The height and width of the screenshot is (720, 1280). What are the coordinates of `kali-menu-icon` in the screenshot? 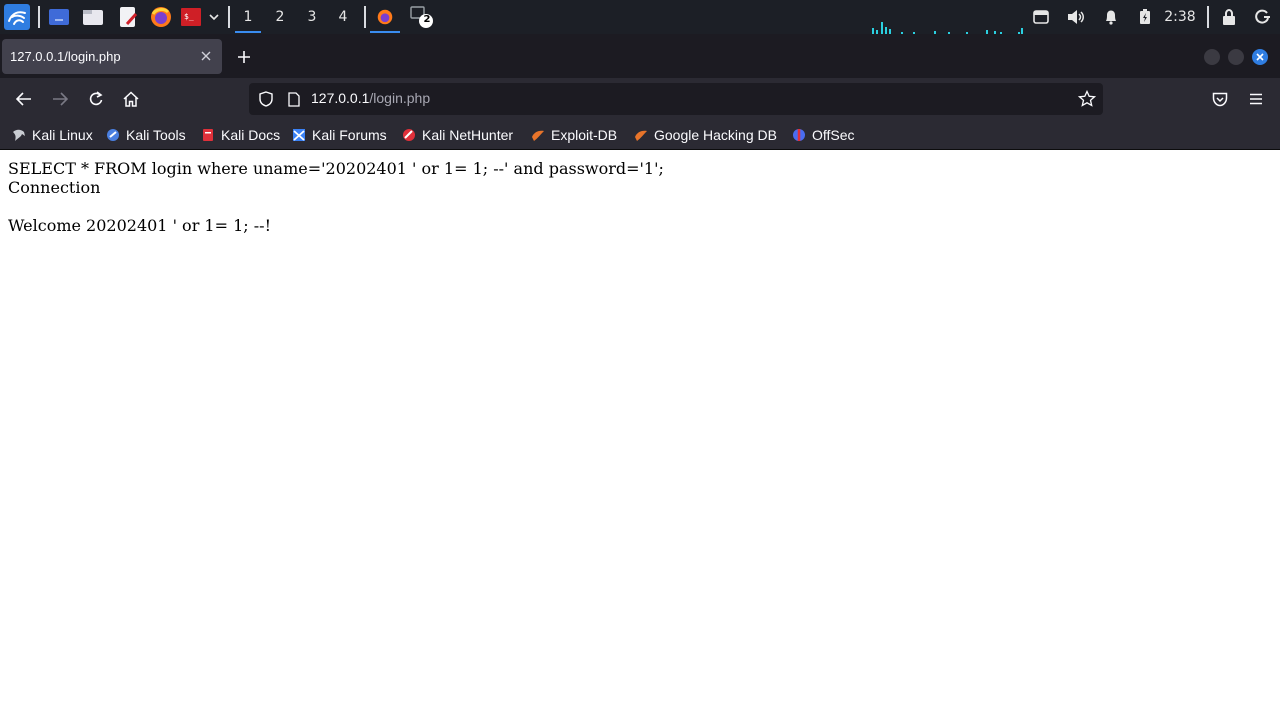 It's located at (17, 17).